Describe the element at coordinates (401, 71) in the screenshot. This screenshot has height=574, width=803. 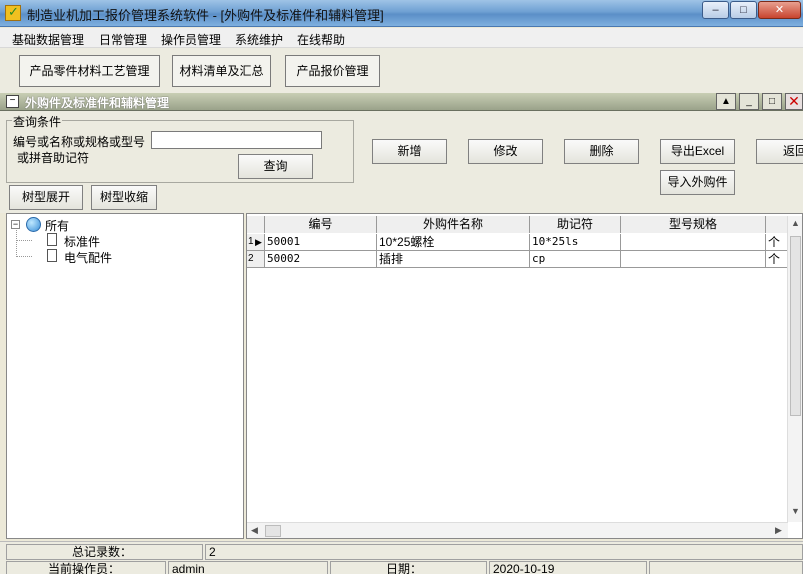
I see `toolbar: 产品零件材料工艺管理 材料清单及汇总 产品报价管理` at that location.